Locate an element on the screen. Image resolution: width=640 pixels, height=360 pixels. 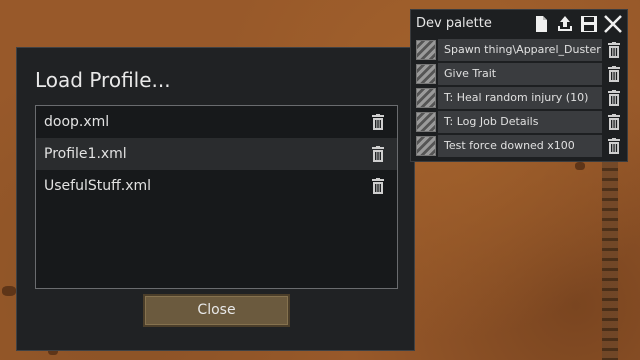
palette-item: Spawn thing\Apparel_Duster is located at coordinates (521, 50).